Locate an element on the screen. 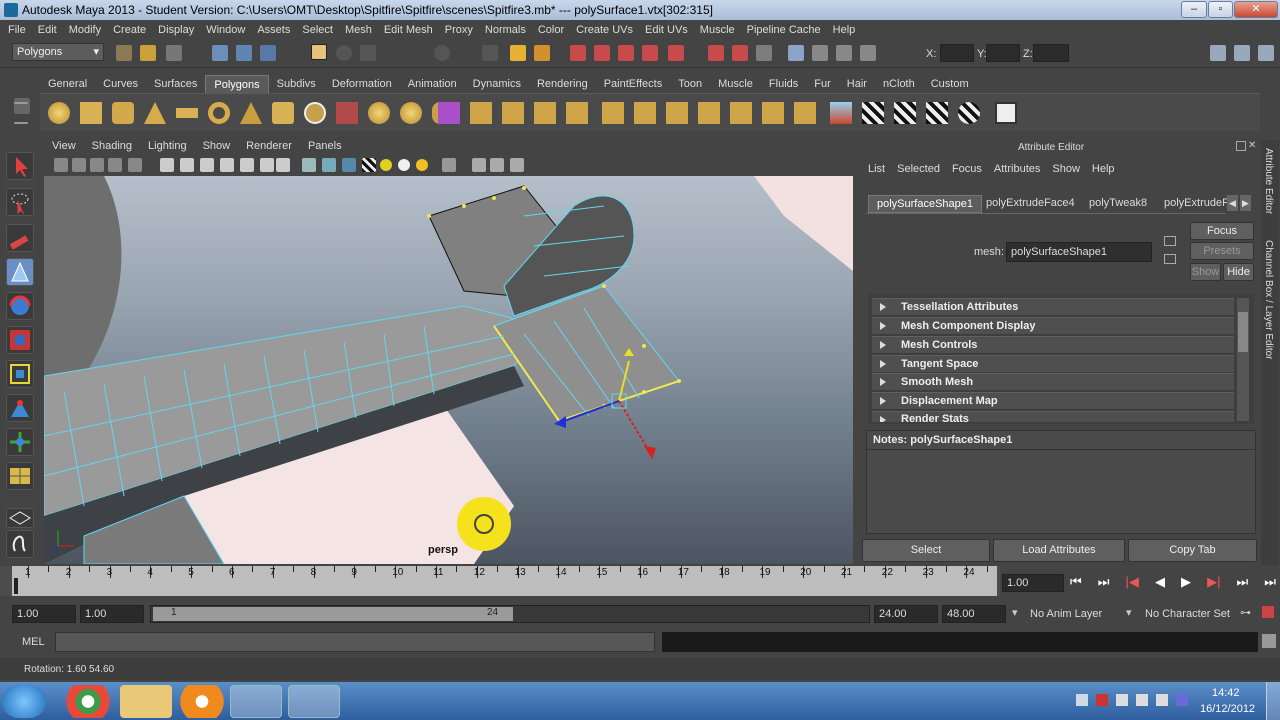 This screenshot has width=1280, height=720. render-icon is located at coordinates (650, 53).